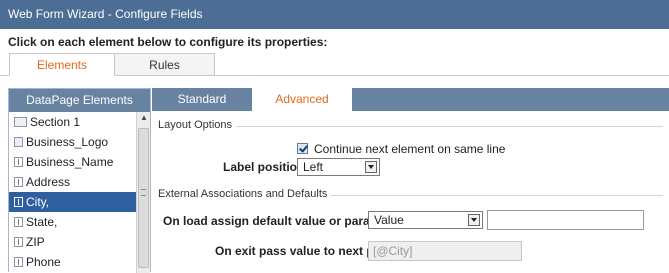  Describe the element at coordinates (73, 262) in the screenshot. I see `list-item-phone: Phone` at that location.